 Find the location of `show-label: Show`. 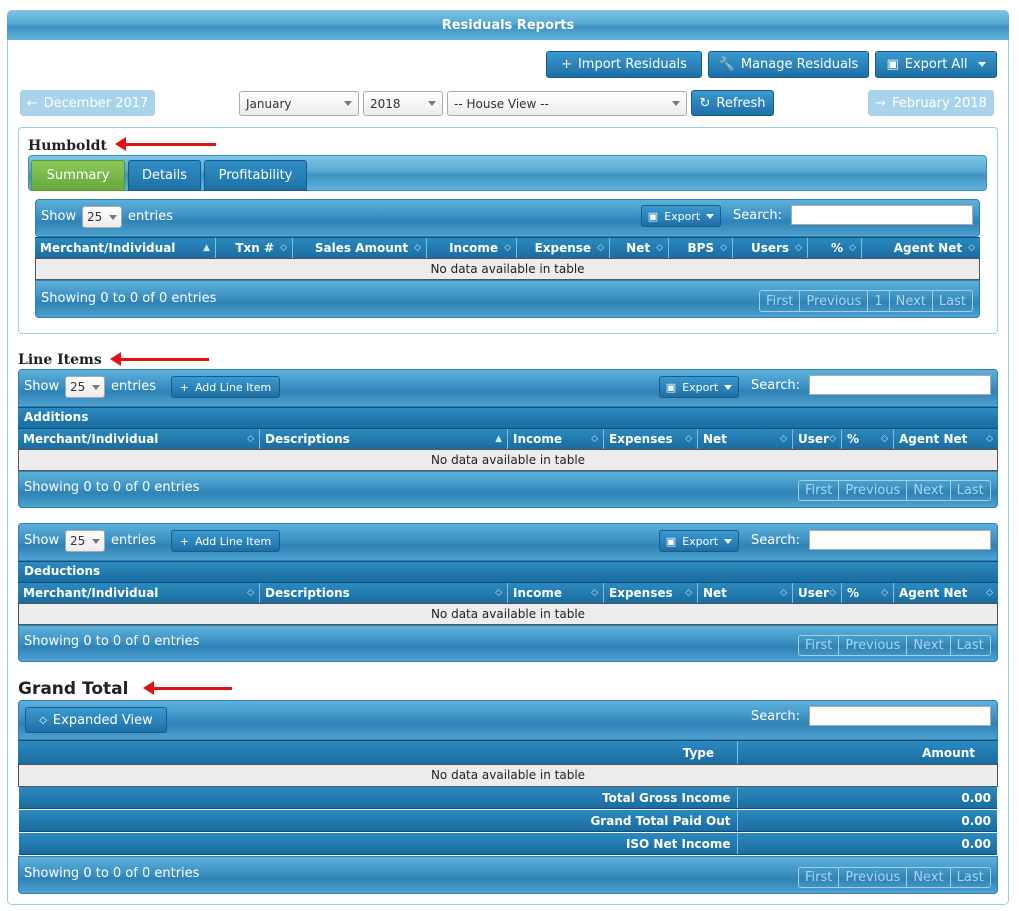

show-label: Show is located at coordinates (42, 386).